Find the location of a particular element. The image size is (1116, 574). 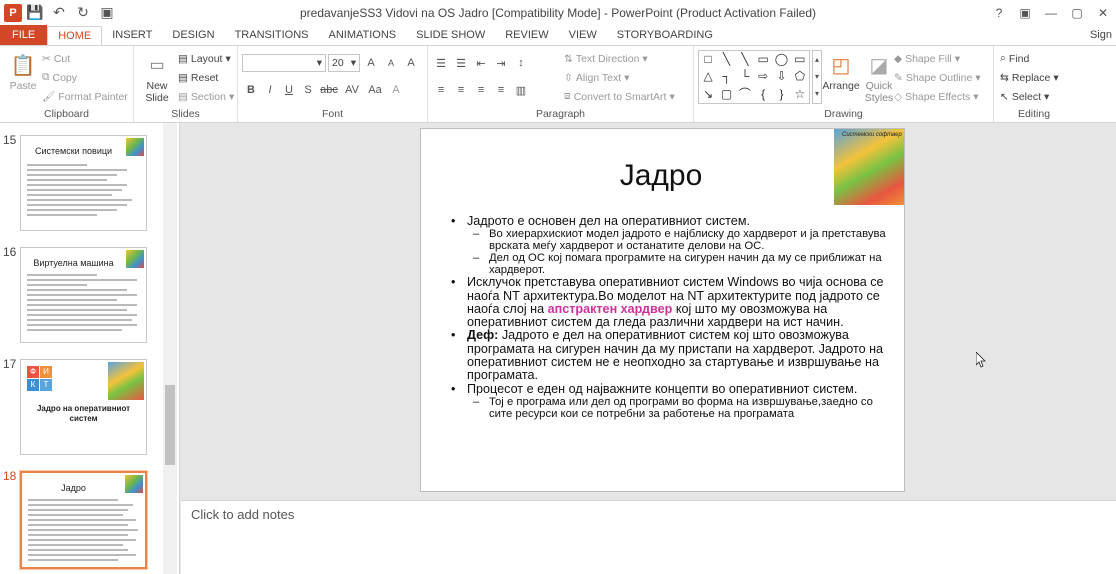

thumbnail-number: 16 is located at coordinates (10, 252).